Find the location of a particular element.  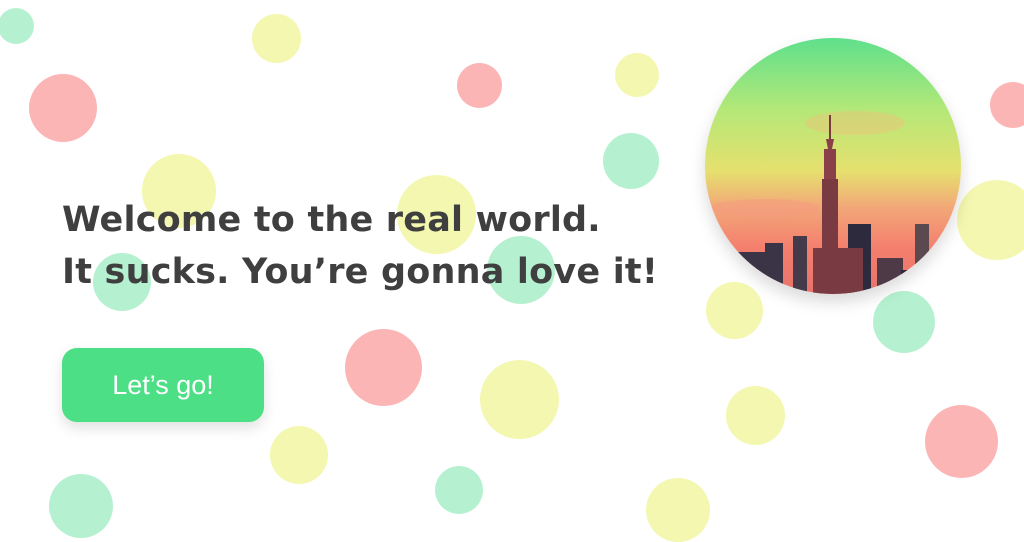

headline-line-1: Welcome to the real world. is located at coordinates (331, 220).